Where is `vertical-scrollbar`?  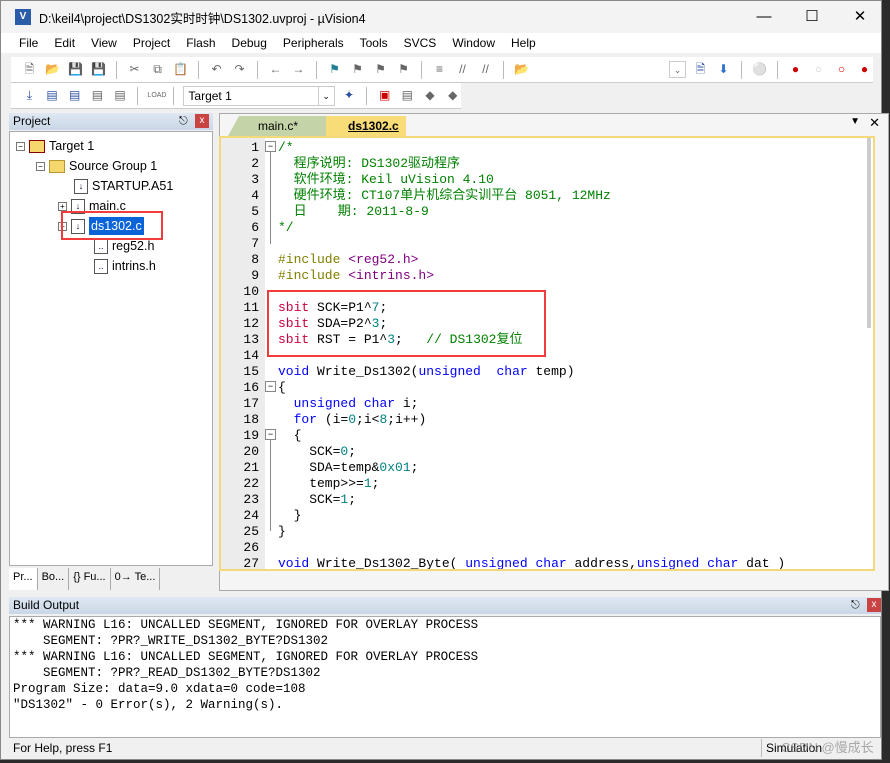 vertical-scrollbar is located at coordinates (869, 233).